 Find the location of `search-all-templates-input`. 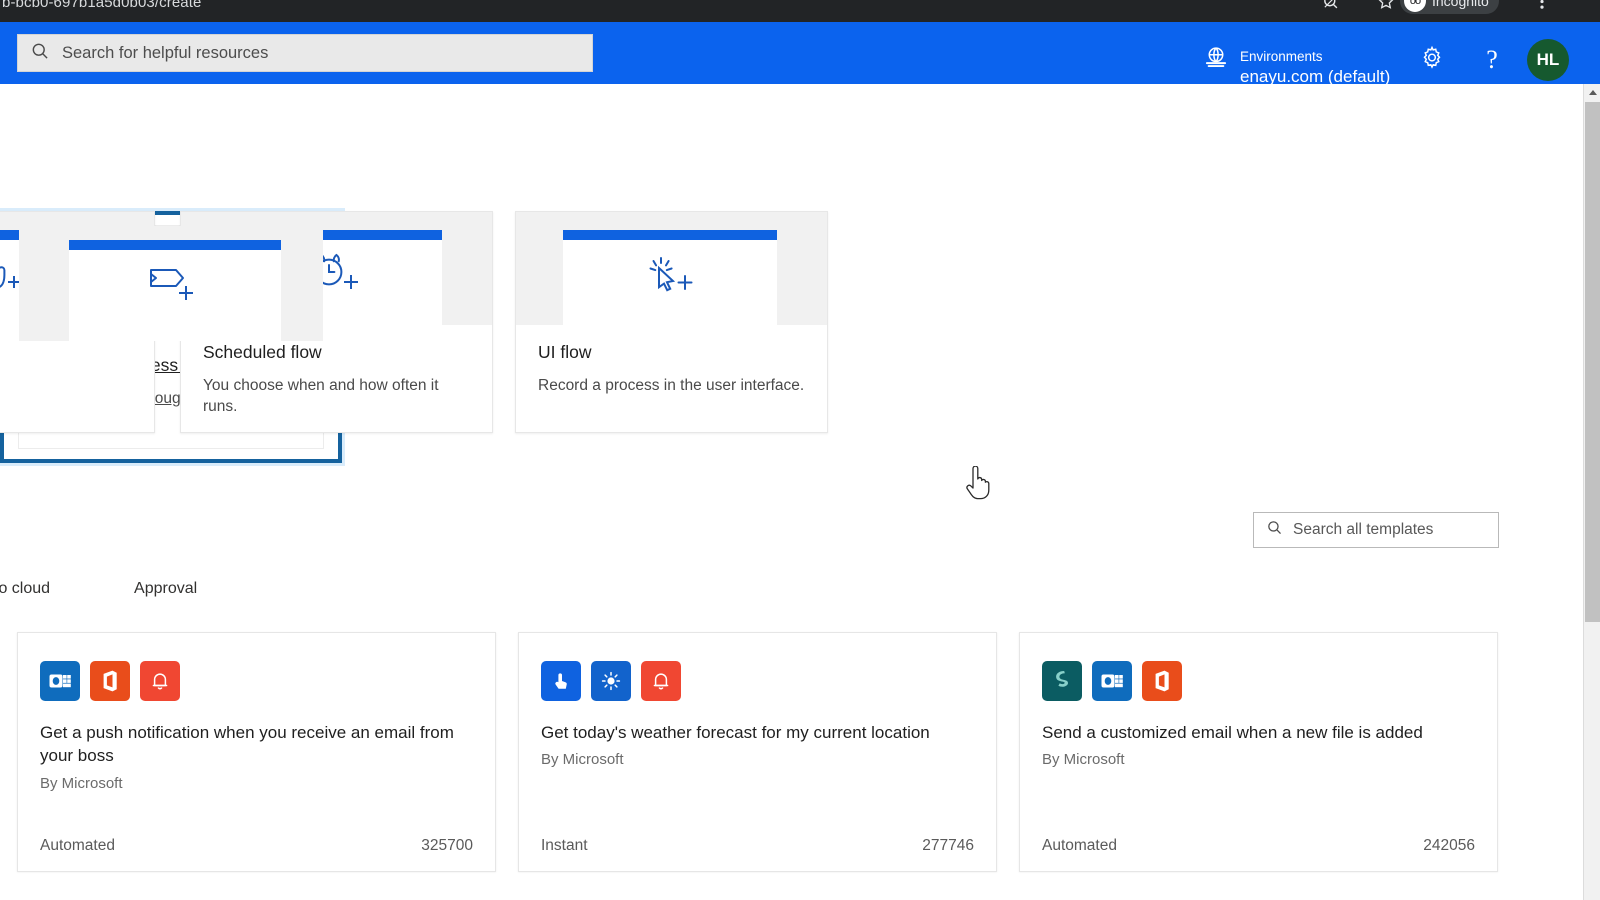

search-all-templates-input is located at coordinates (1385, 530).